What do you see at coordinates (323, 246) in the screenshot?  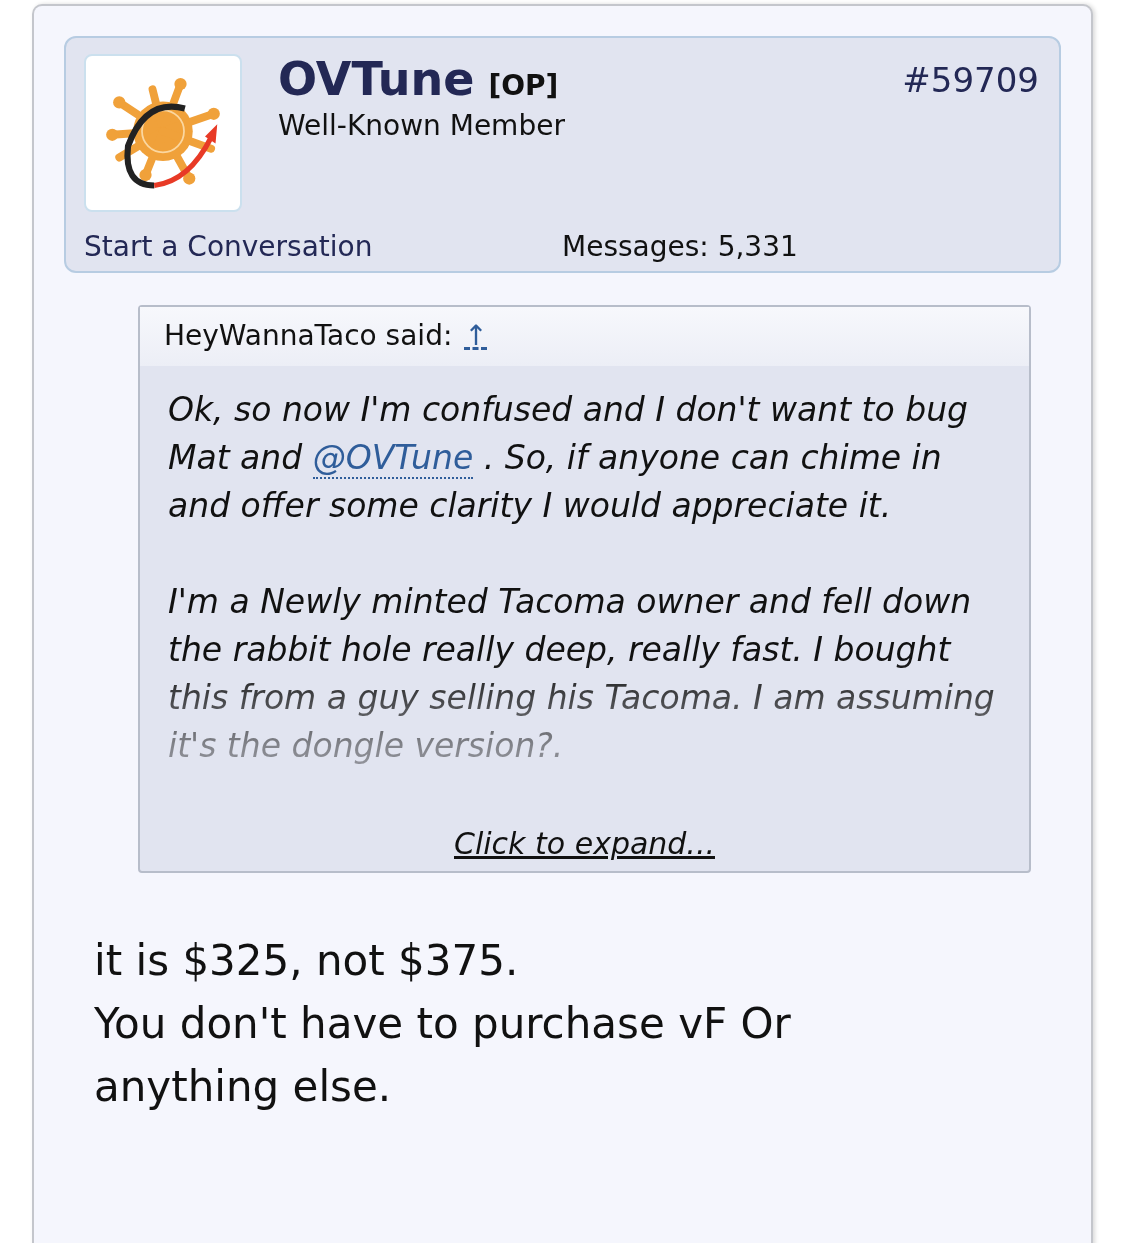 I see `start-conversation-link: Start a Conversation` at bounding box center [323, 246].